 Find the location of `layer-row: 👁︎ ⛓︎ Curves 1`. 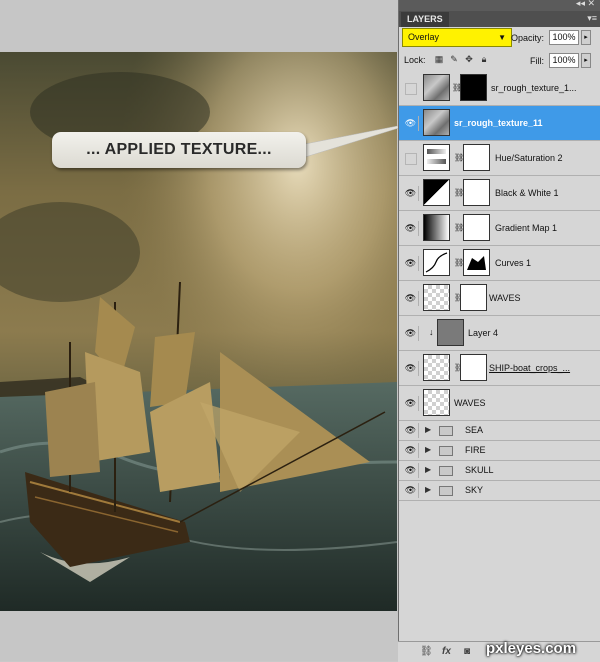

layer-row: 👁︎ ⛓︎ Curves 1 is located at coordinates (499, 263).